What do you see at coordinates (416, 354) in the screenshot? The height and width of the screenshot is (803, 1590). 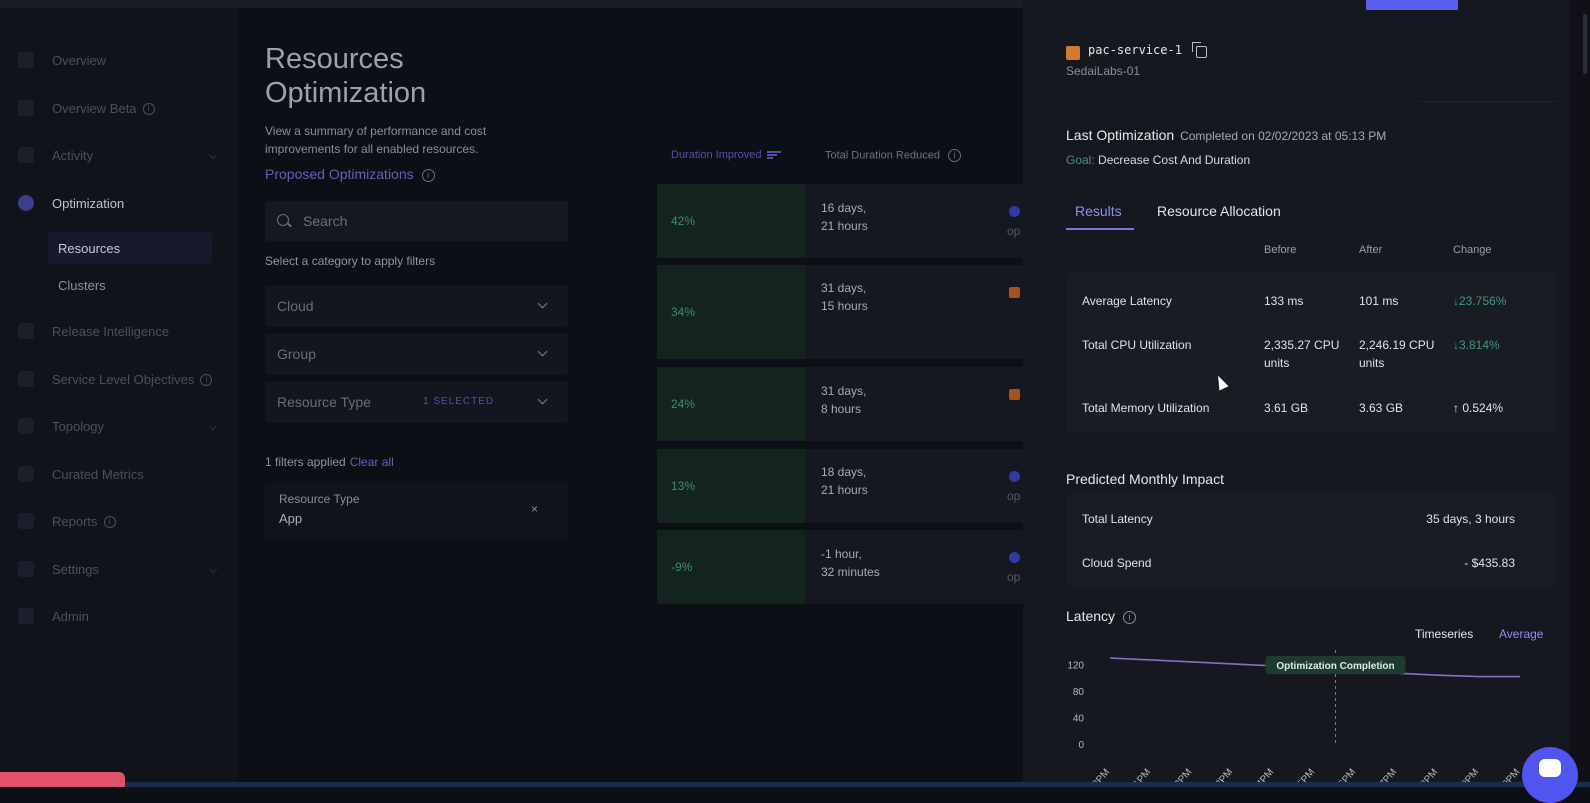 I see `group-filter-select: Group` at bounding box center [416, 354].